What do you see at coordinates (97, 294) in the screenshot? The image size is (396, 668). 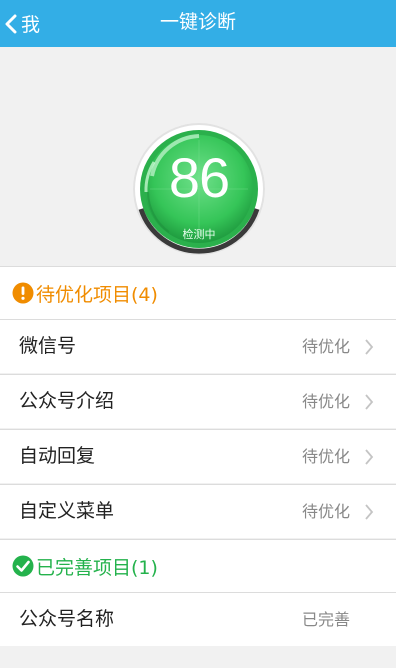 I see `pending-section-title: 待优化项目(4)` at bounding box center [97, 294].